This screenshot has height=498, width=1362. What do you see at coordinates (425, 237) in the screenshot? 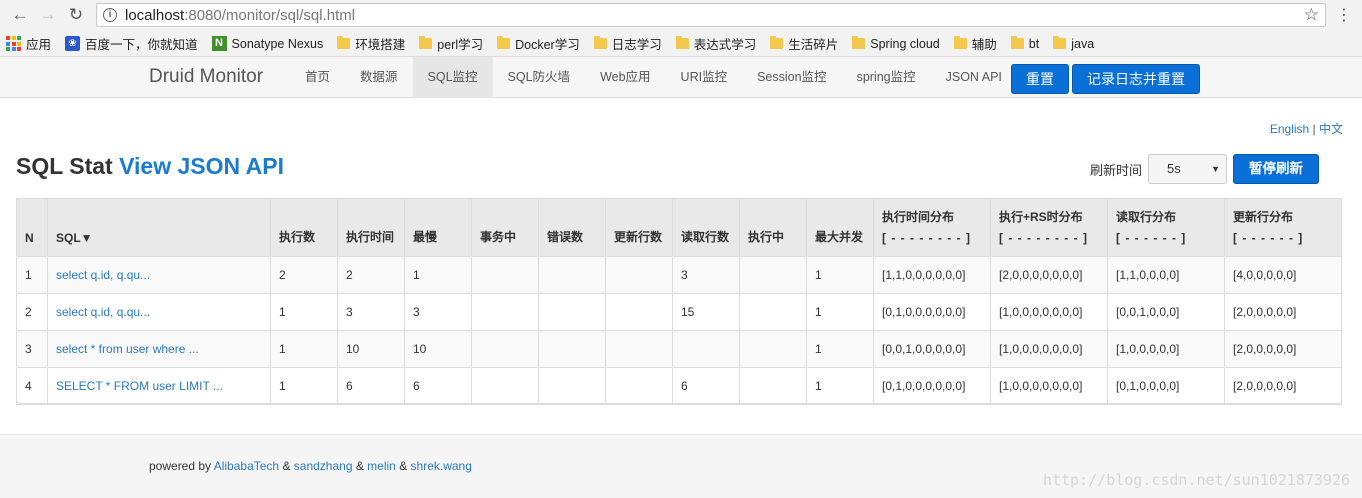
I see `column-header-label: 最慢` at bounding box center [425, 237].